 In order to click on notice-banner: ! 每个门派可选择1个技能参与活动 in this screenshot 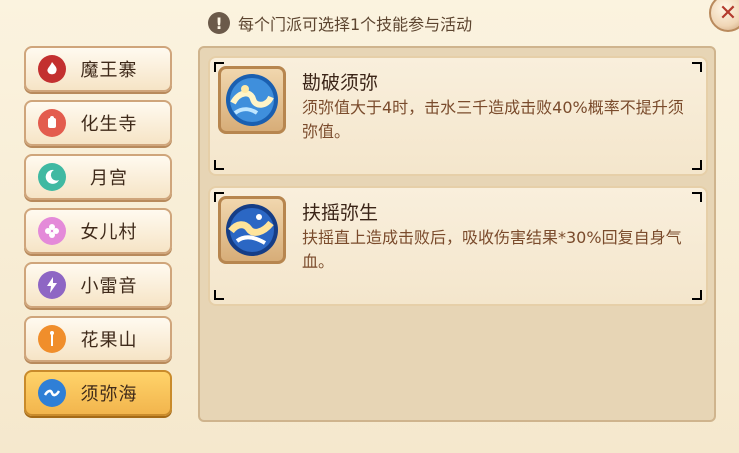, I will do `click(340, 23)`.